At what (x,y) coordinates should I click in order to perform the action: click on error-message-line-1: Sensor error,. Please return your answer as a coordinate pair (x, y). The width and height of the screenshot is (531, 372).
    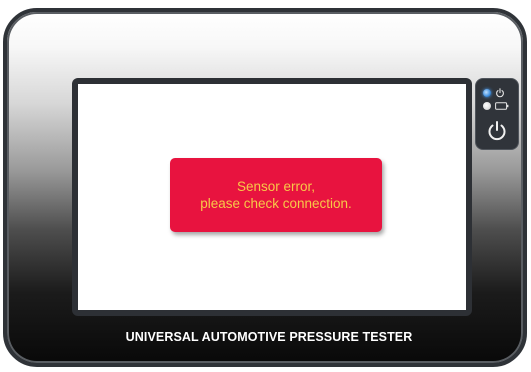
    Looking at the image, I should click on (276, 186).